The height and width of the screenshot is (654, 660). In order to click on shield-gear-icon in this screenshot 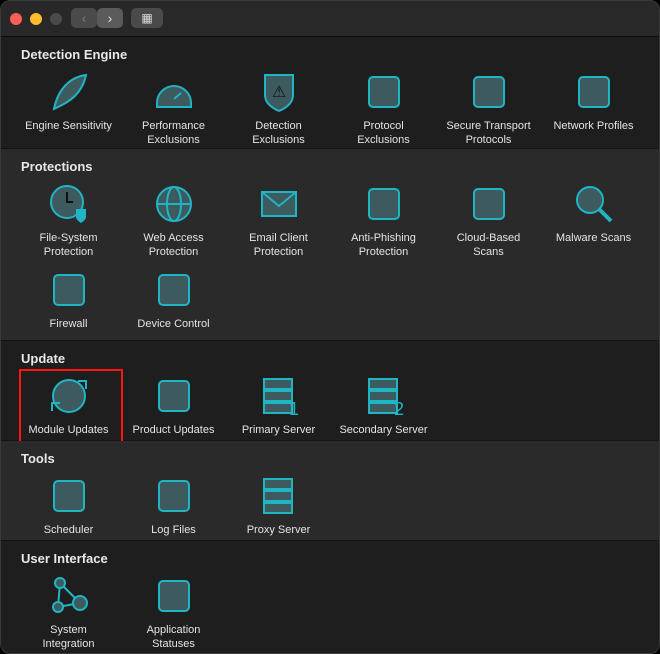, I will do `click(488, 92)`.